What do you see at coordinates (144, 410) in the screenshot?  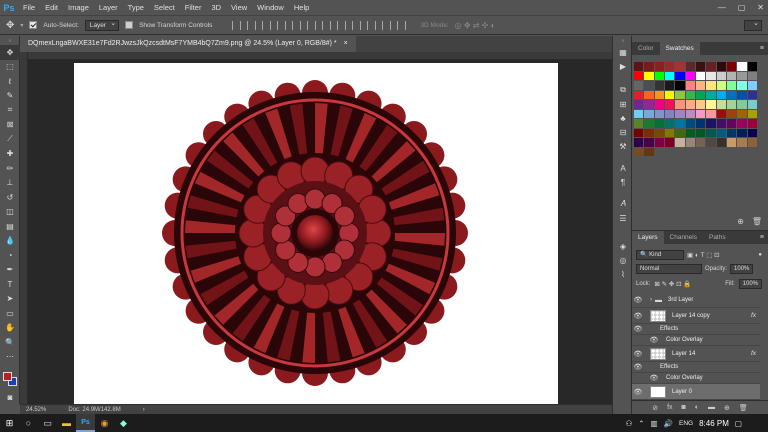 I see `status-menu-arrow: ›` at bounding box center [144, 410].